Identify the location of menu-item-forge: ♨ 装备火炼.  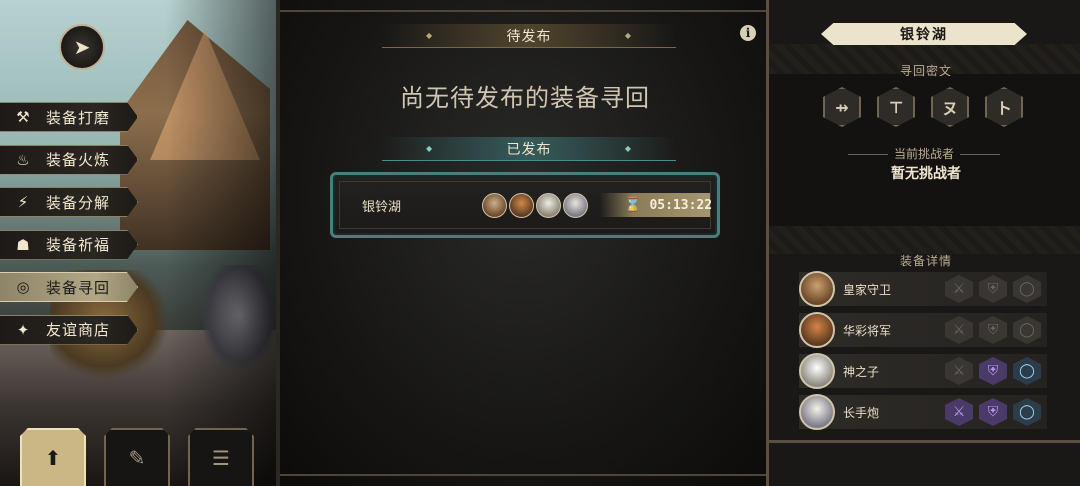
(69, 159).